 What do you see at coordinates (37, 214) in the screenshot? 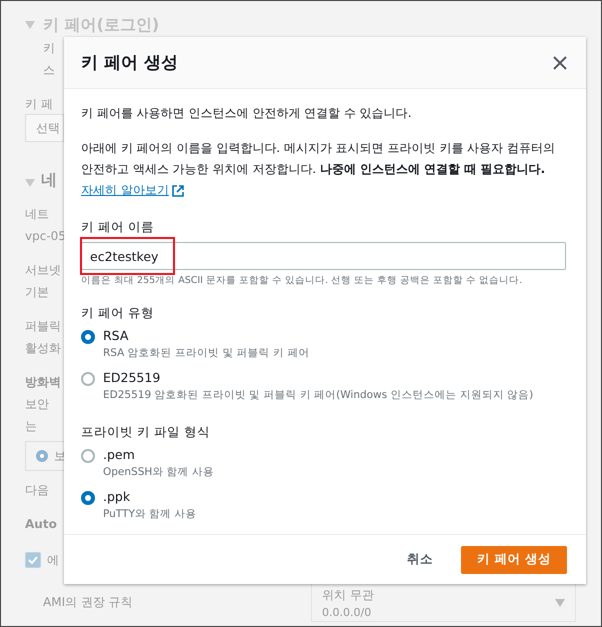
I see `field-label: 네트` at bounding box center [37, 214].